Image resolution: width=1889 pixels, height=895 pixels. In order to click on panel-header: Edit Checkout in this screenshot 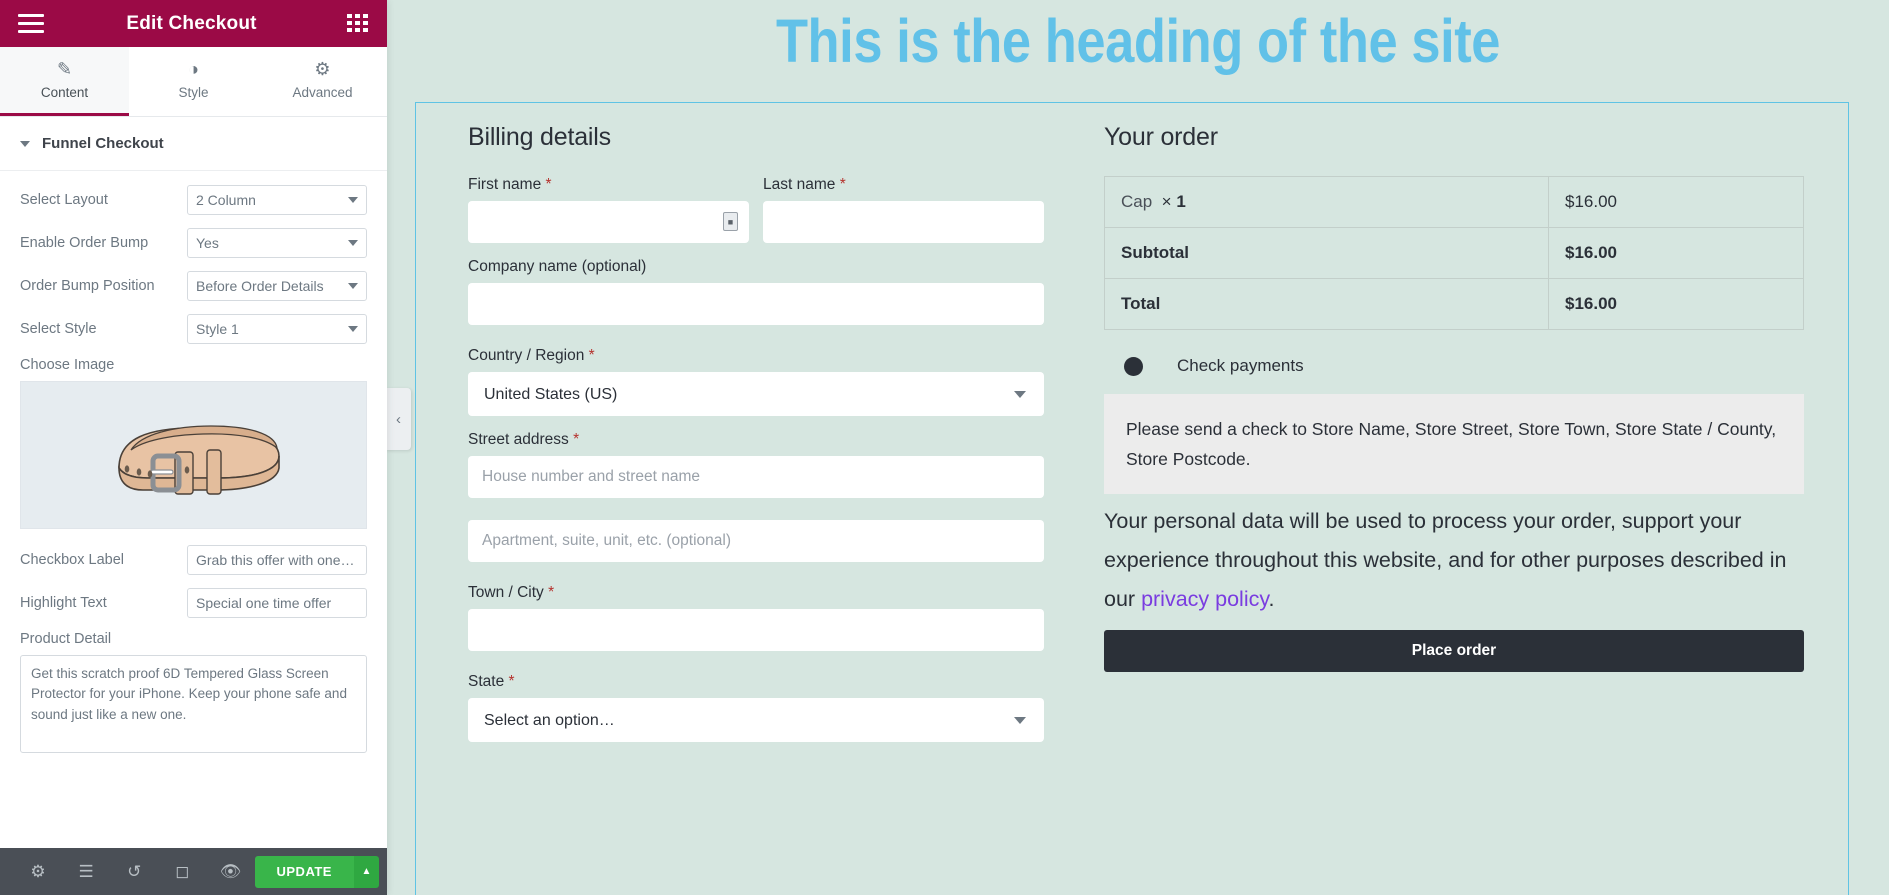, I will do `click(193, 23)`.